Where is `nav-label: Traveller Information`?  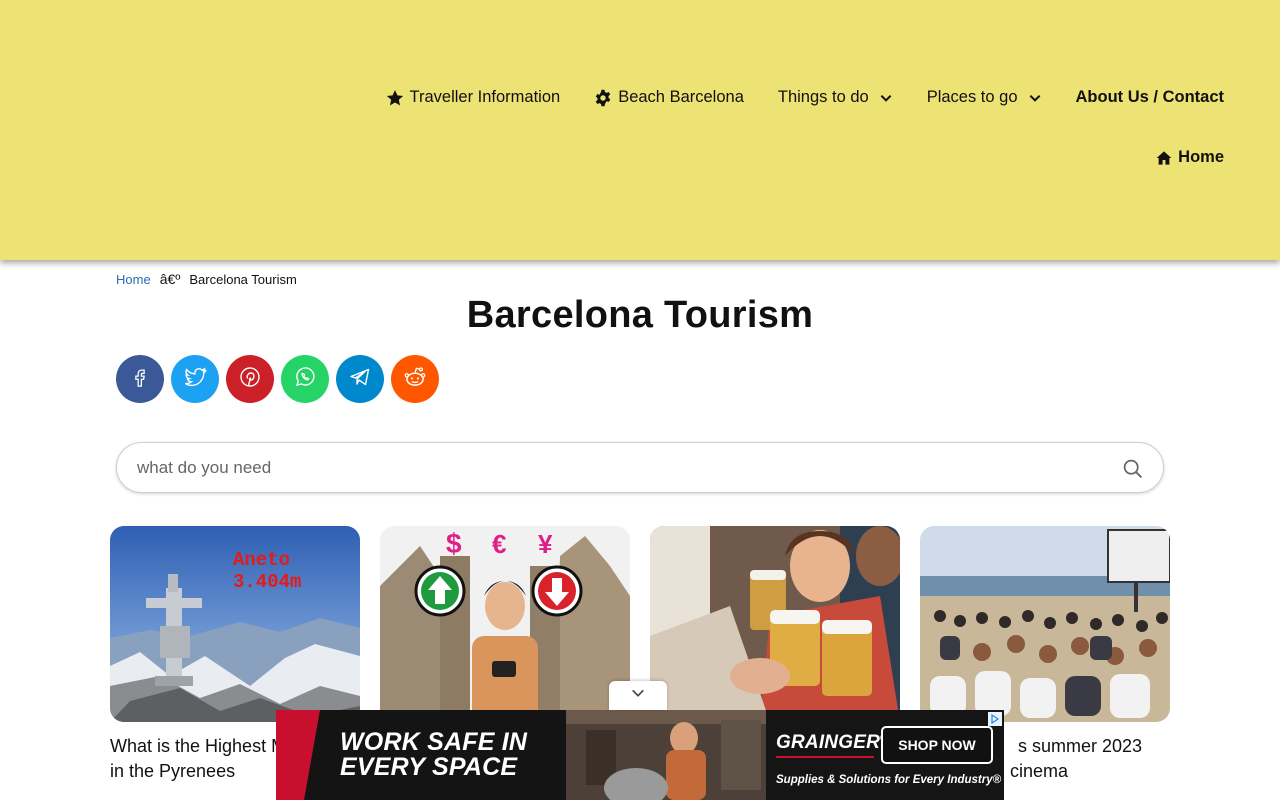
nav-label: Traveller Information is located at coordinates (485, 97).